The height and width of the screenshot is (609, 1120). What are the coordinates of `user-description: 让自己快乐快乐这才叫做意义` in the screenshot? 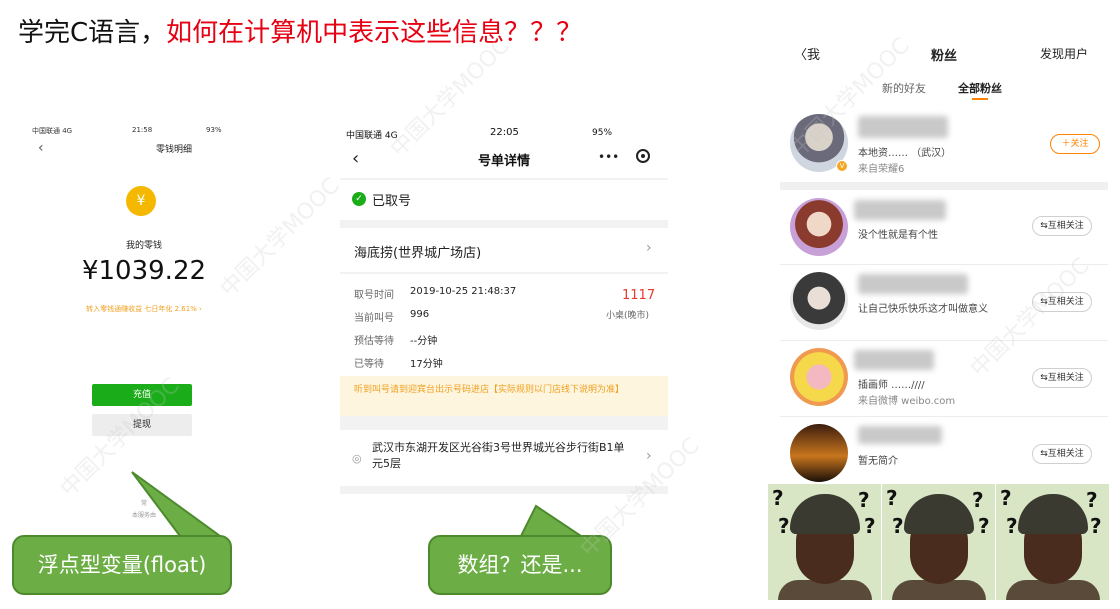 It's located at (923, 309).